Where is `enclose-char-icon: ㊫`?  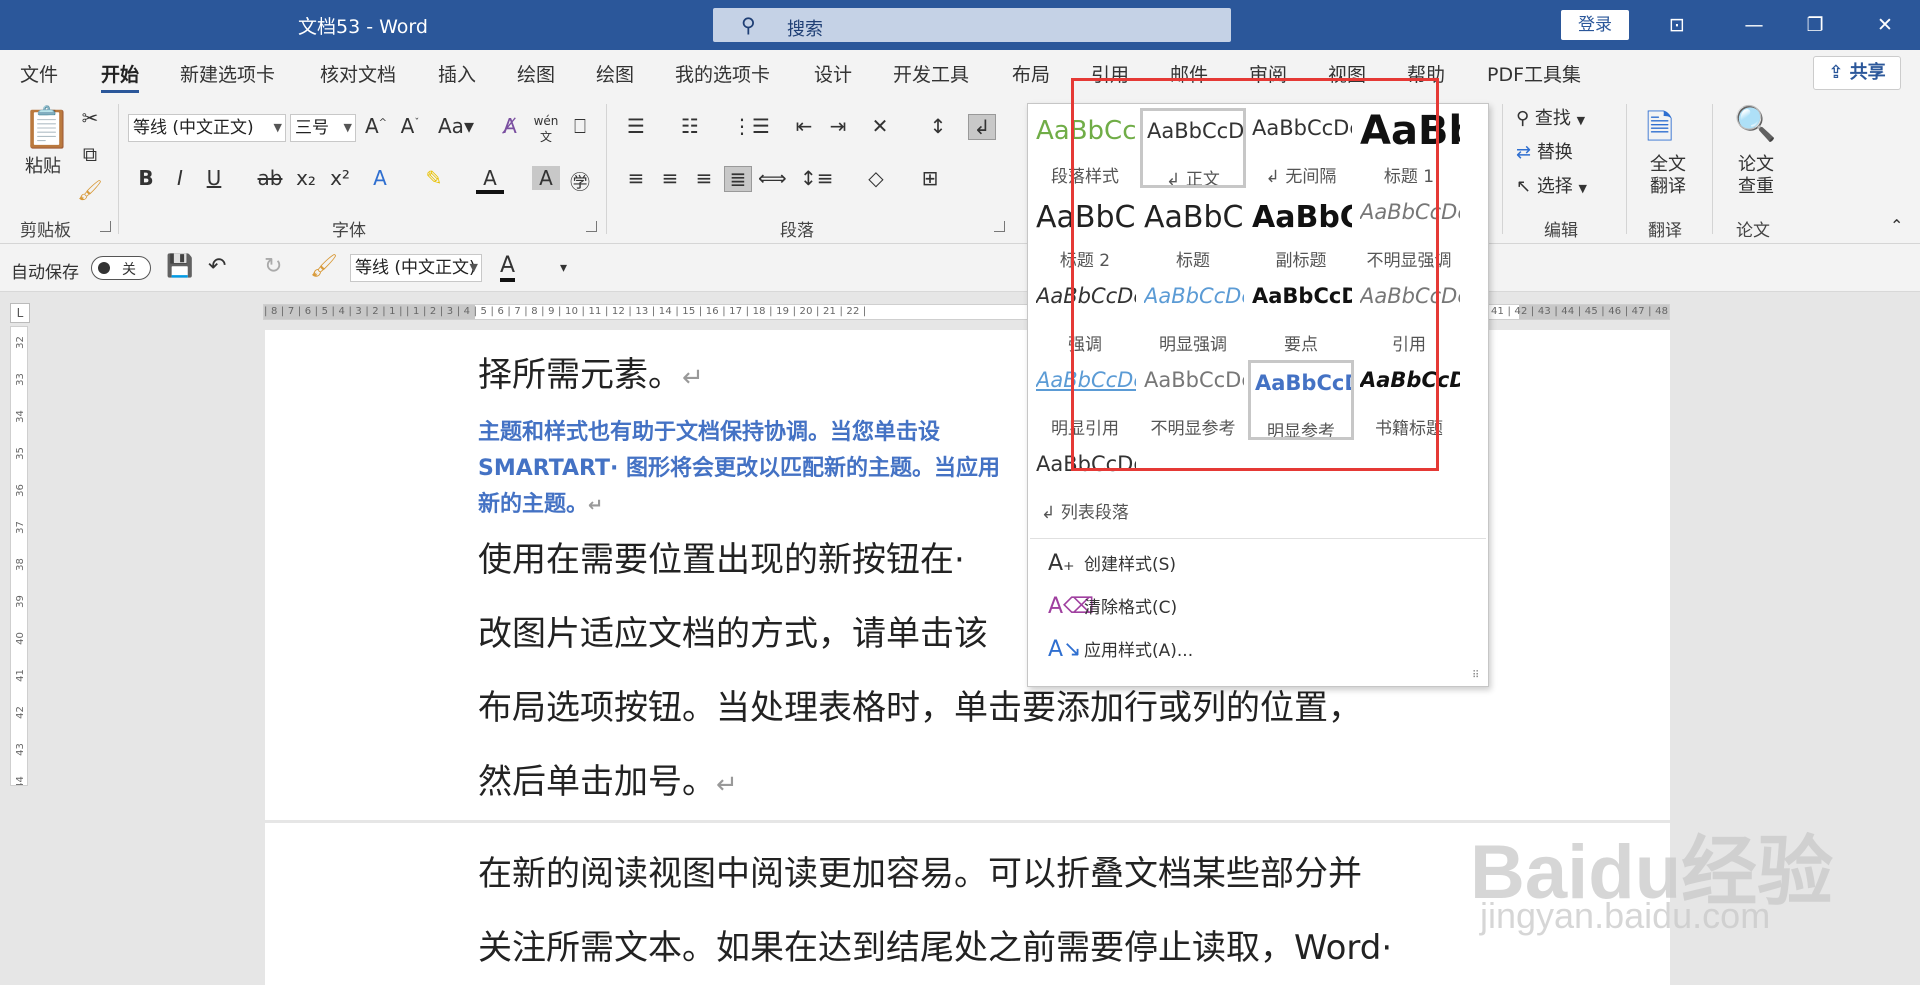
enclose-char-icon: ㊫ is located at coordinates (580, 180).